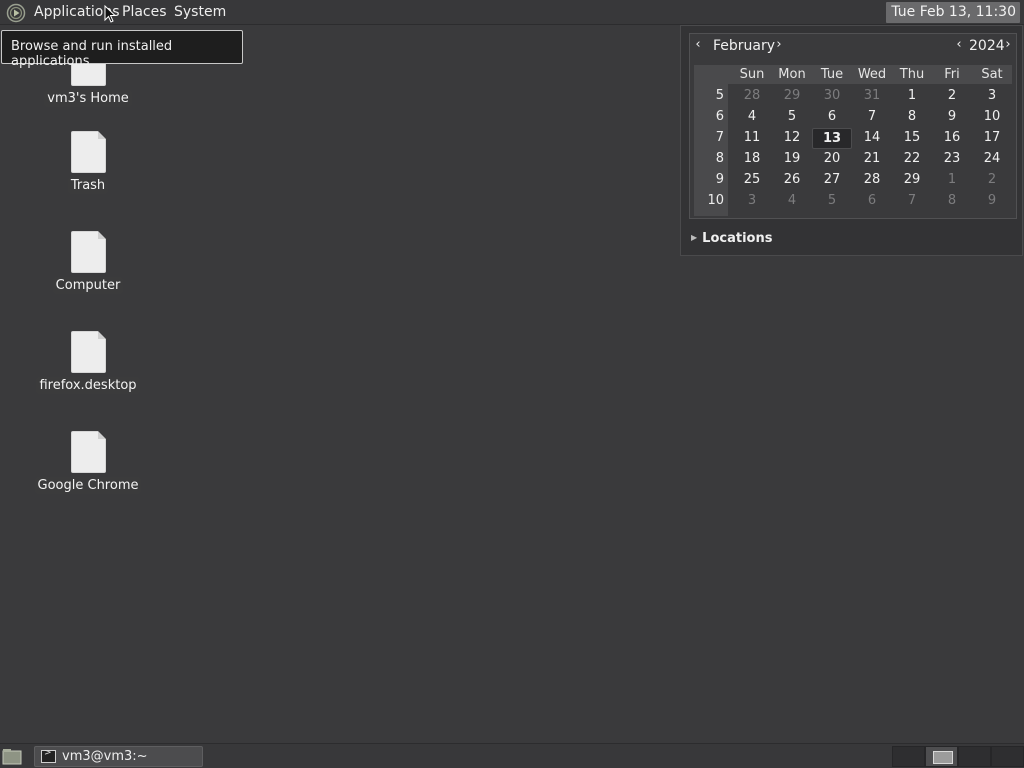  Describe the element at coordinates (752, 138) in the screenshot. I see `calendar-day: 11` at that location.